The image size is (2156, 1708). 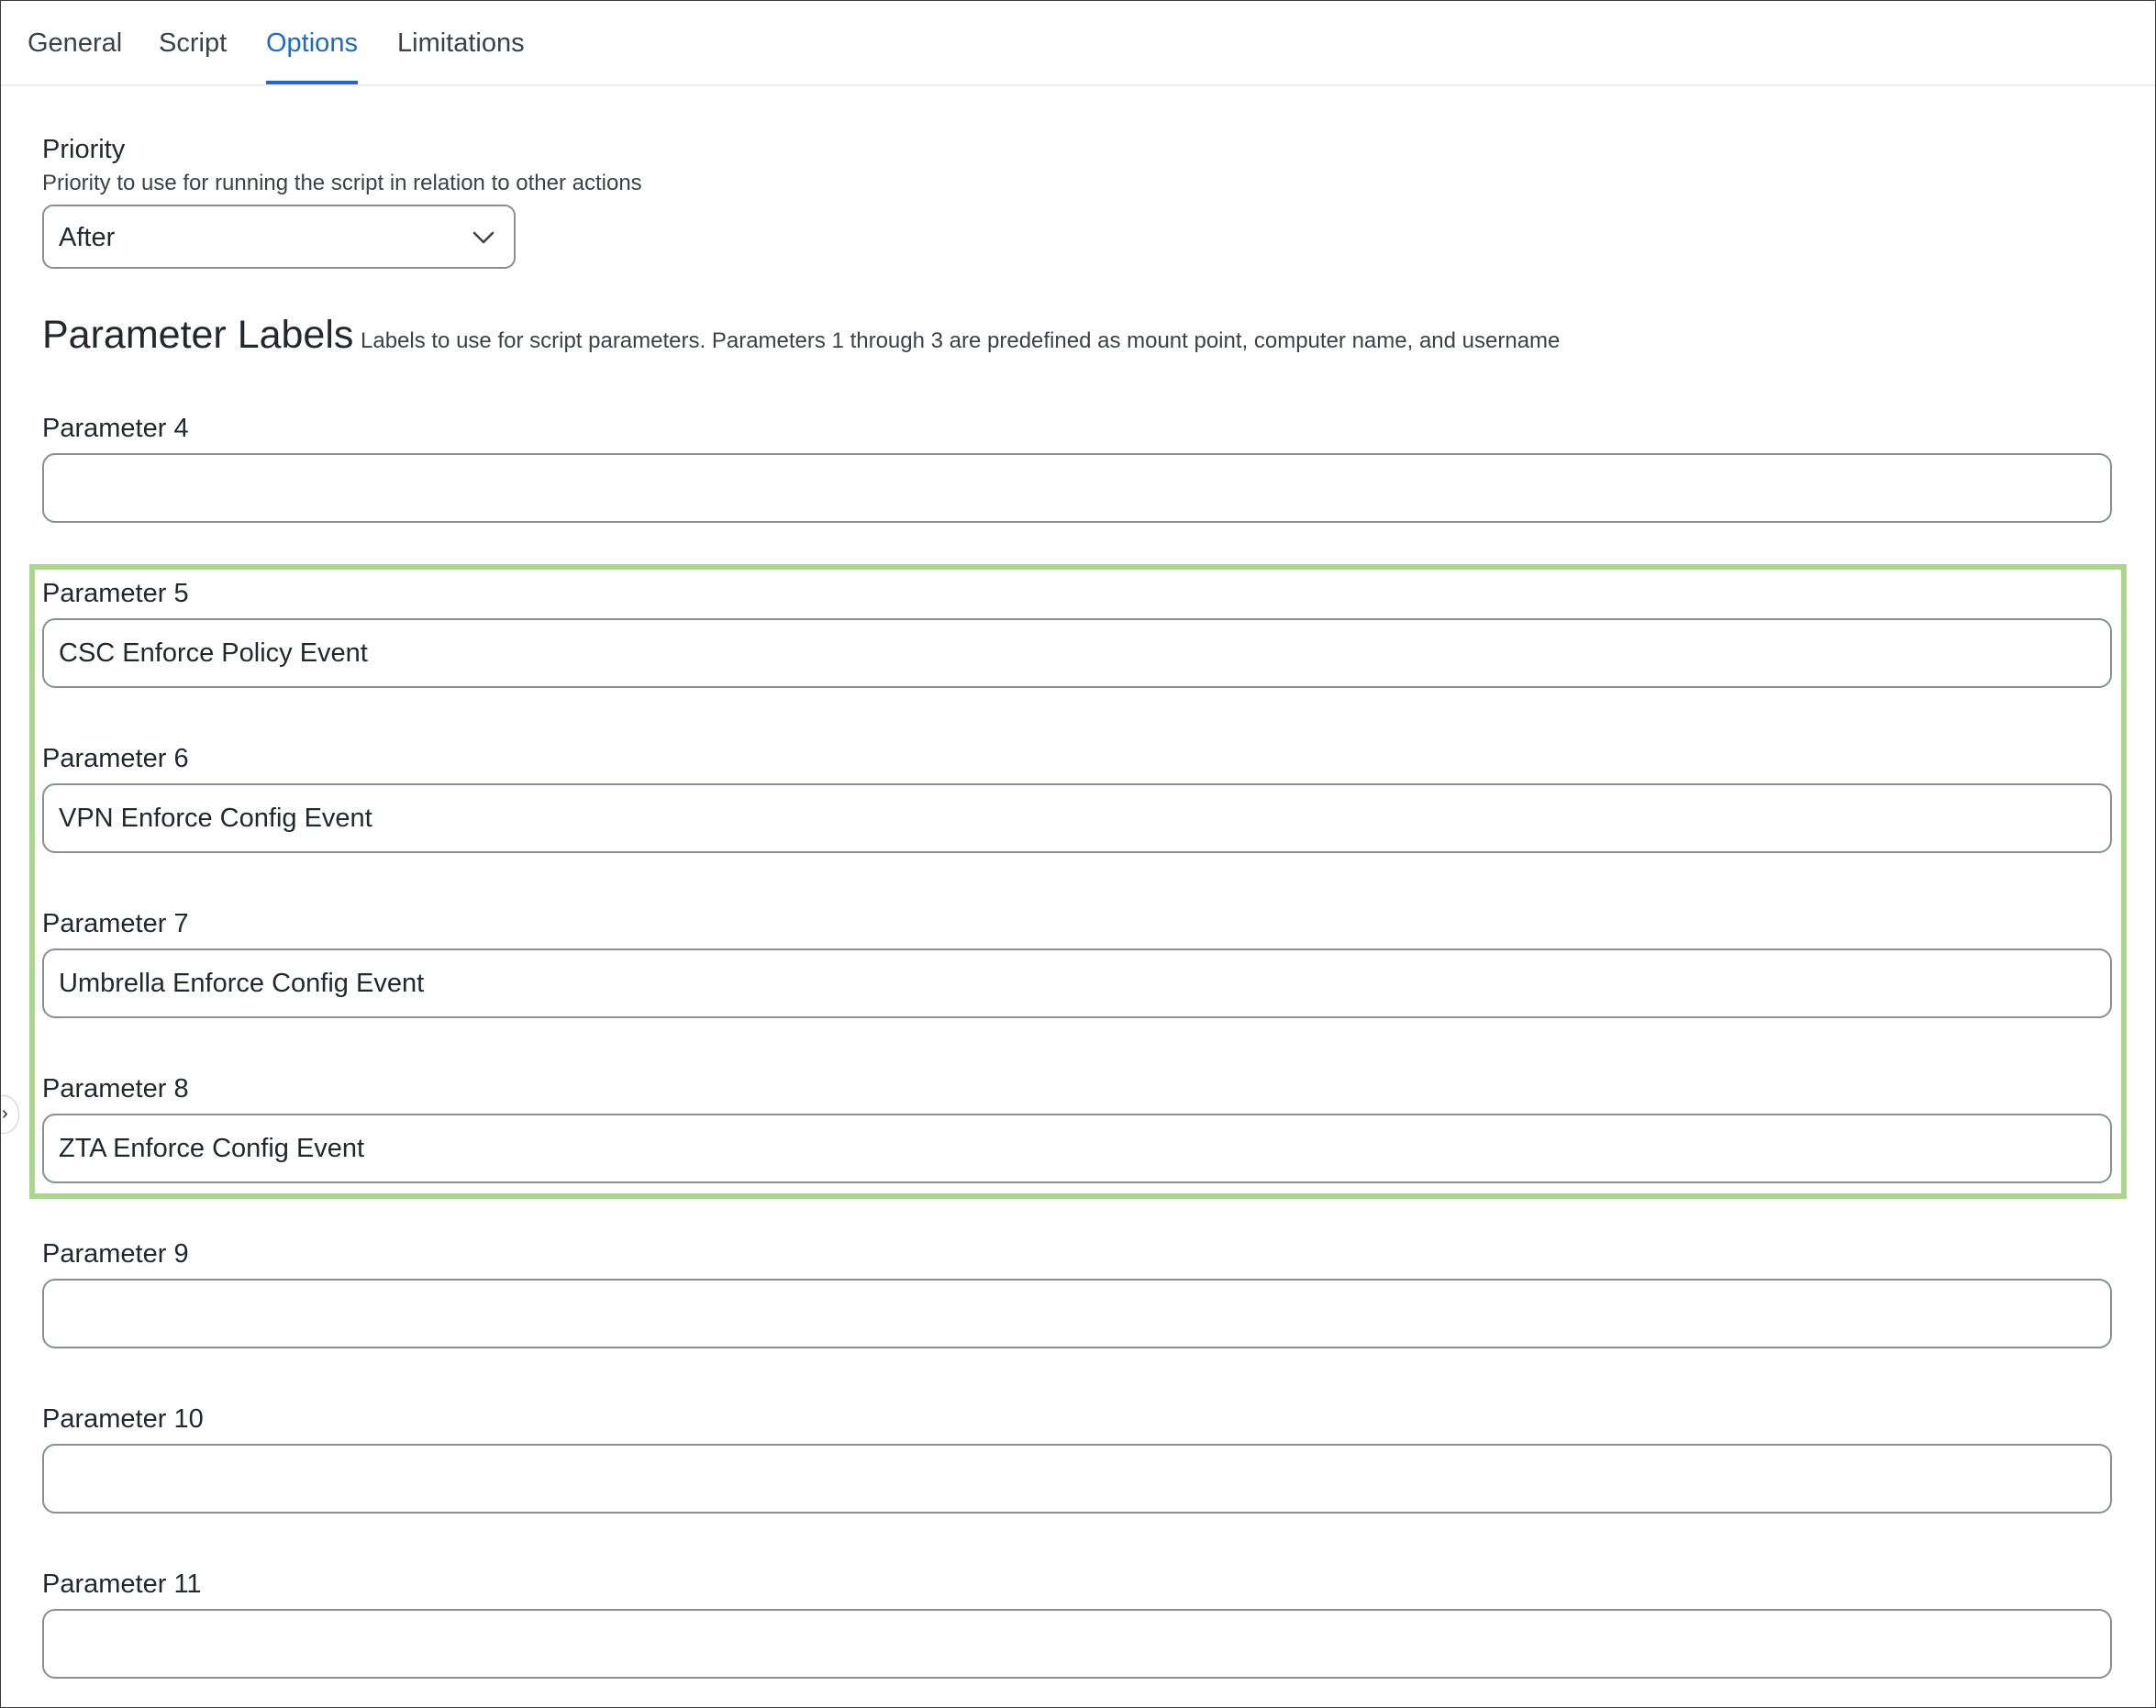 I want to click on priority-label: Priority, so click(x=84, y=149).